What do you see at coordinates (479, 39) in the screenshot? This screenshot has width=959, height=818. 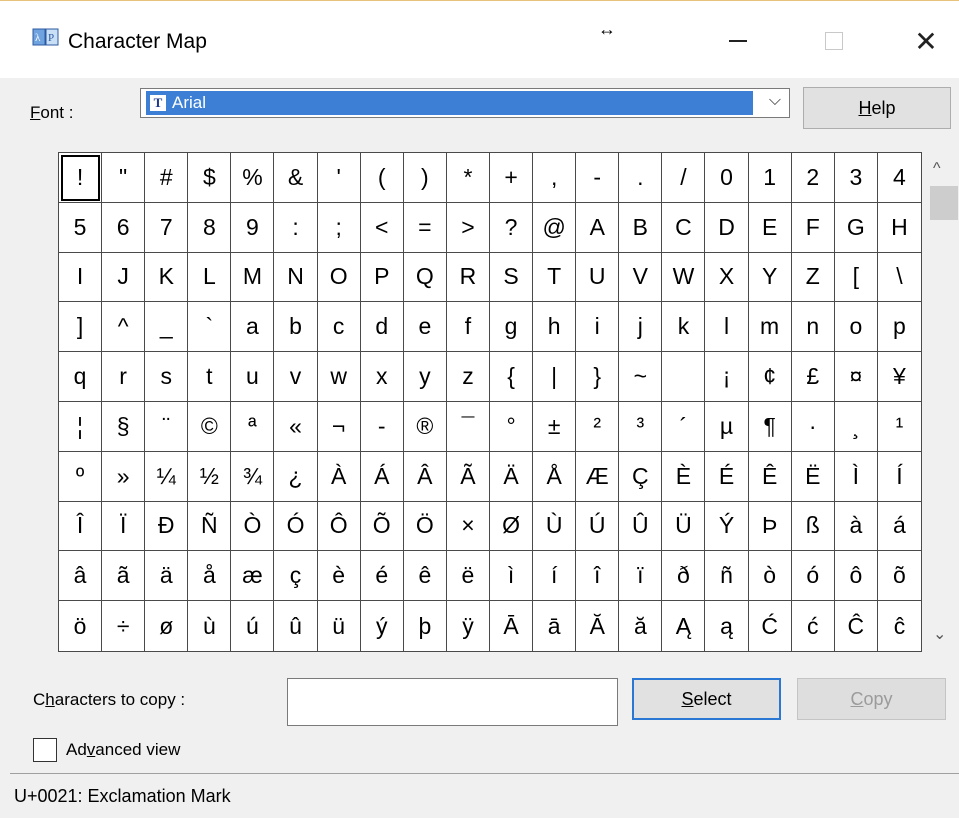 I see `title-bar: λ P Character Map ↔ ✕` at bounding box center [479, 39].